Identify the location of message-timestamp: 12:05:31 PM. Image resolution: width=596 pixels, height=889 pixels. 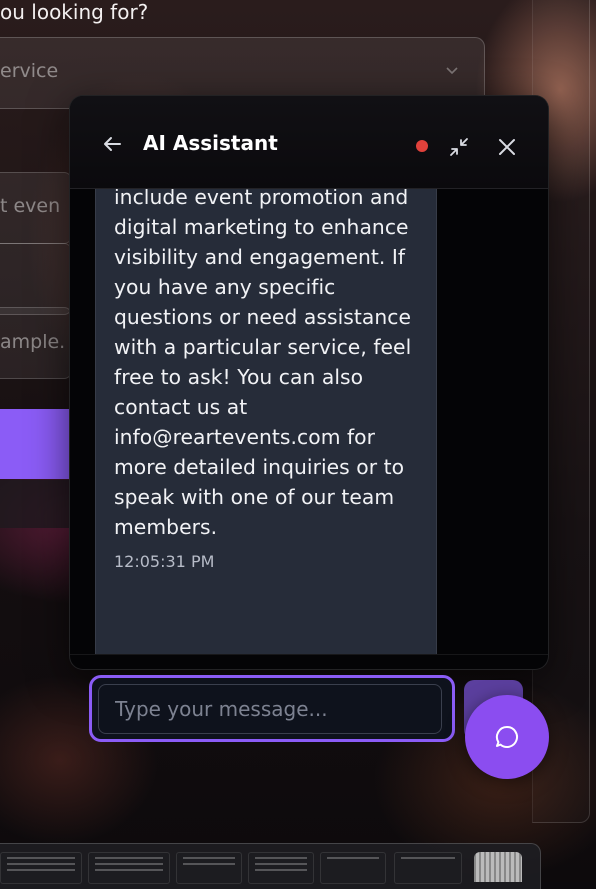
(164, 561).